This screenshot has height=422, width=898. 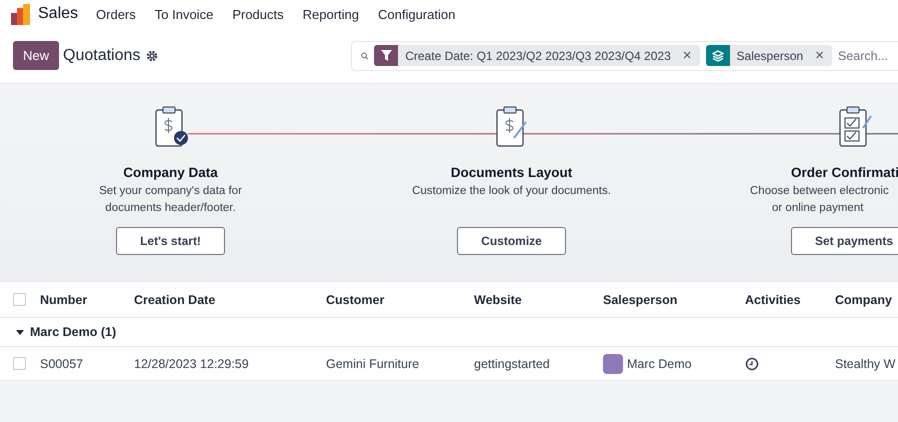 I want to click on settings-icon, so click(x=152, y=56).